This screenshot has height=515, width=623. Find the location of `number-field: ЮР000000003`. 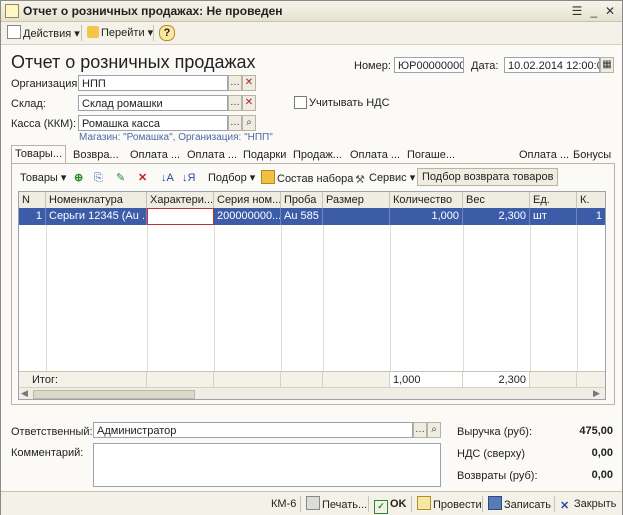

number-field: ЮР000000003 is located at coordinates (429, 65).